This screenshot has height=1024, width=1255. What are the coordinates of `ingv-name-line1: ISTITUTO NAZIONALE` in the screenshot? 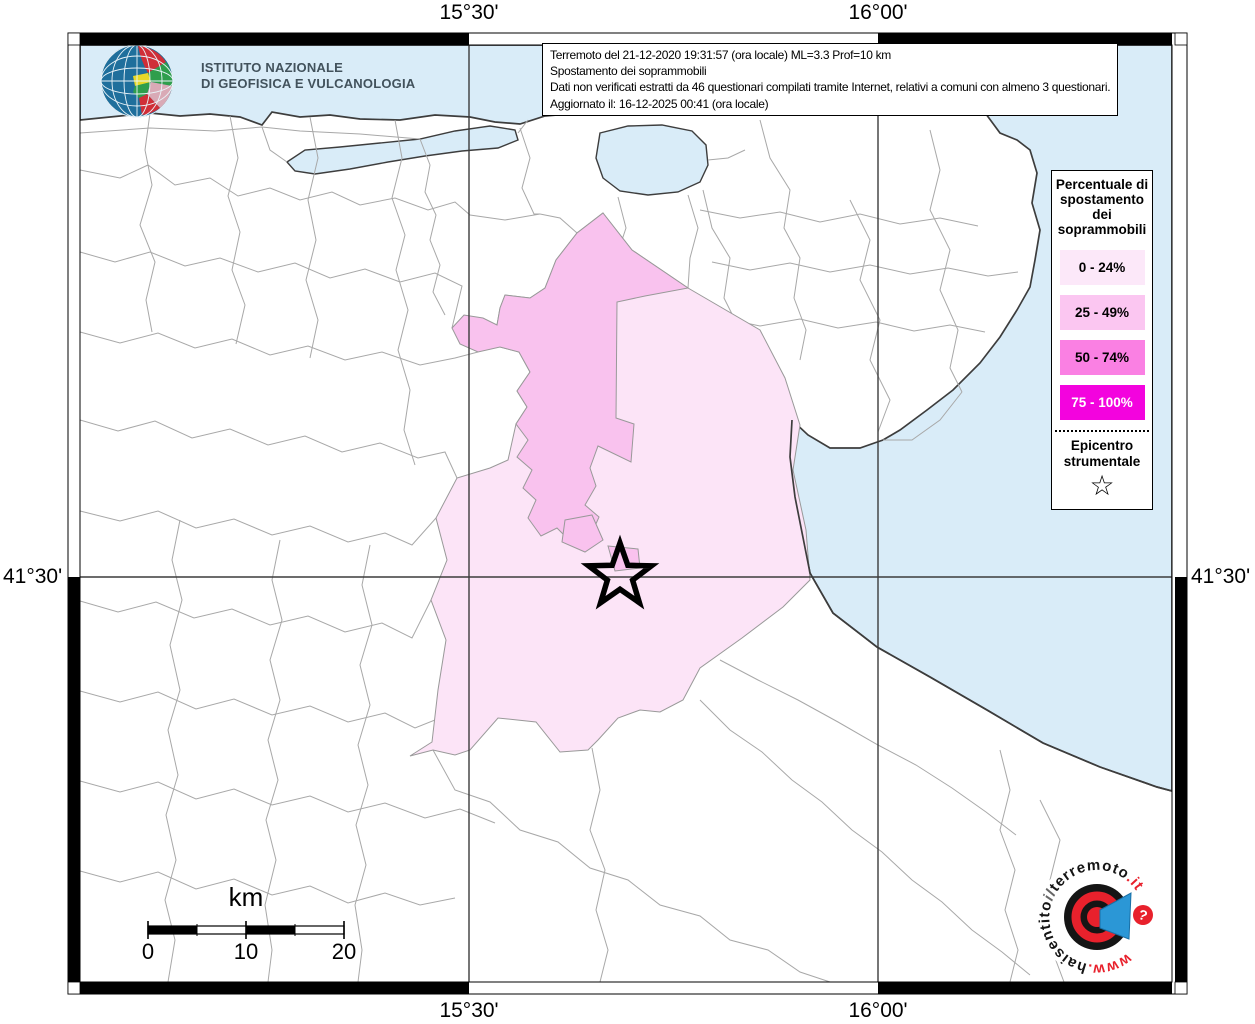 It's located at (272, 67).